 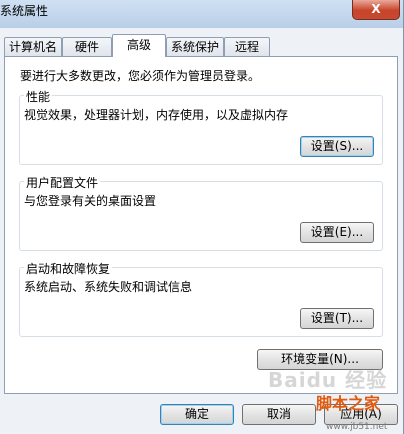 I want to click on performance-legend: 性能, so click(x=38, y=96).